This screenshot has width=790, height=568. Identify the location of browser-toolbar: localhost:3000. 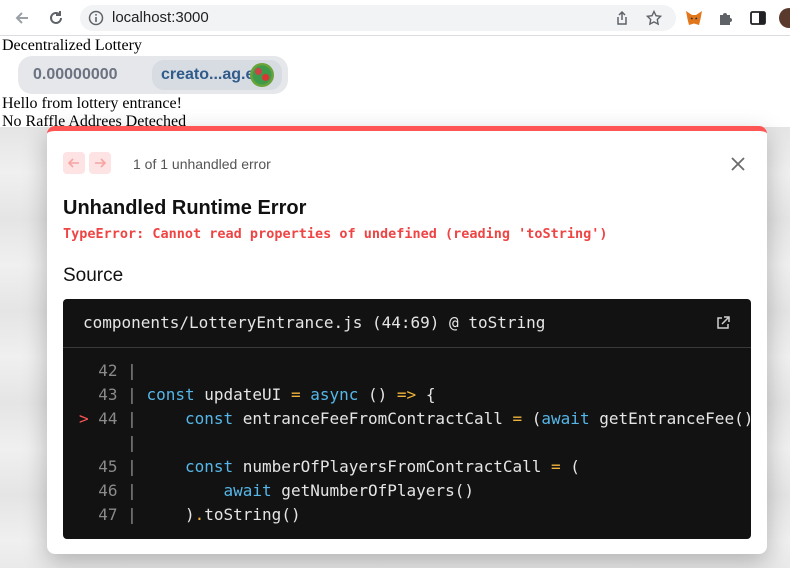
(395, 18).